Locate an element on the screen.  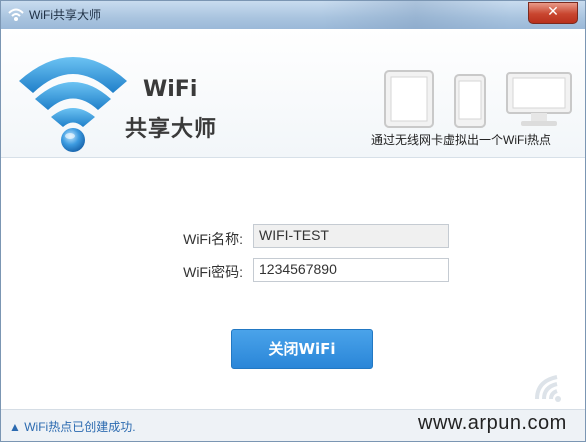
status-message: ▲ WiFi热点已创建成功. is located at coordinates (72, 427).